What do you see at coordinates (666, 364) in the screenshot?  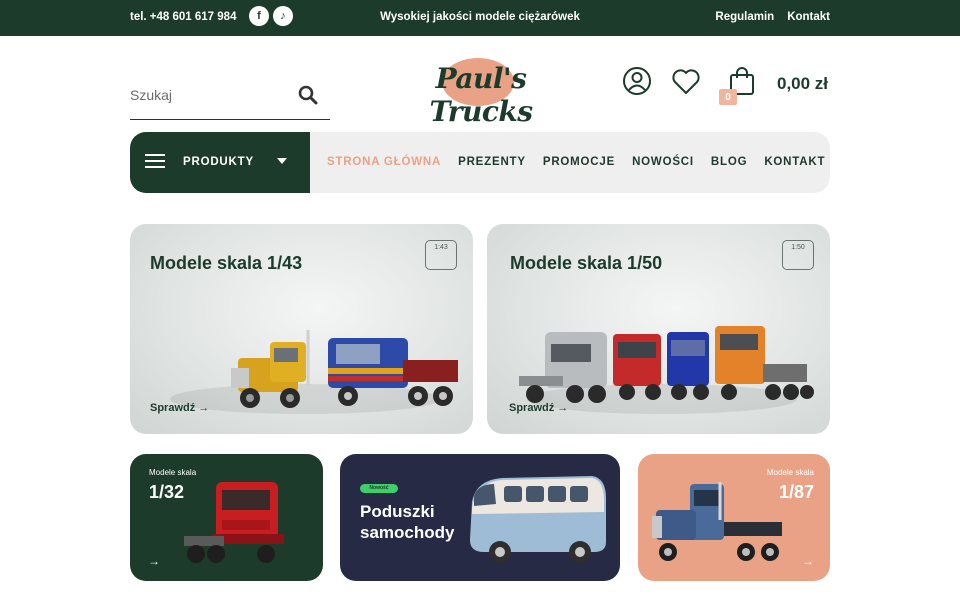 I see `trucks-1-50-illustration` at bounding box center [666, 364].